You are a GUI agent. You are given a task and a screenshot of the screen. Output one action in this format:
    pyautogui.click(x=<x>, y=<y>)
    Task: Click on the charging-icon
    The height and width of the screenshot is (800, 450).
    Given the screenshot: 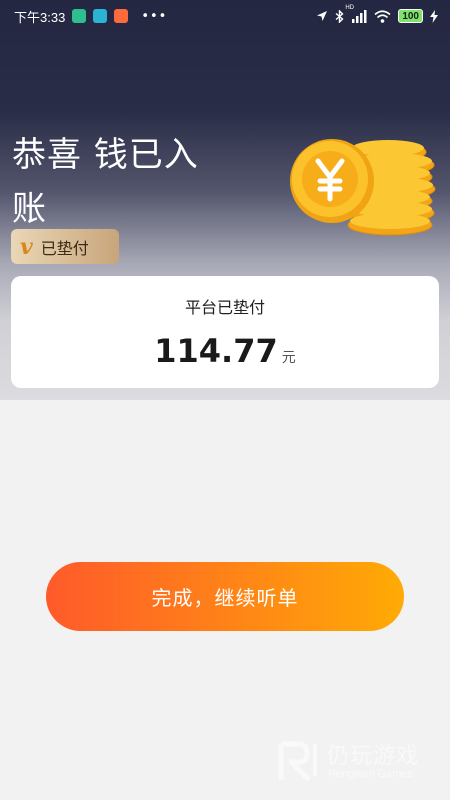 What is the action you would take?
    pyautogui.click(x=434, y=16)
    